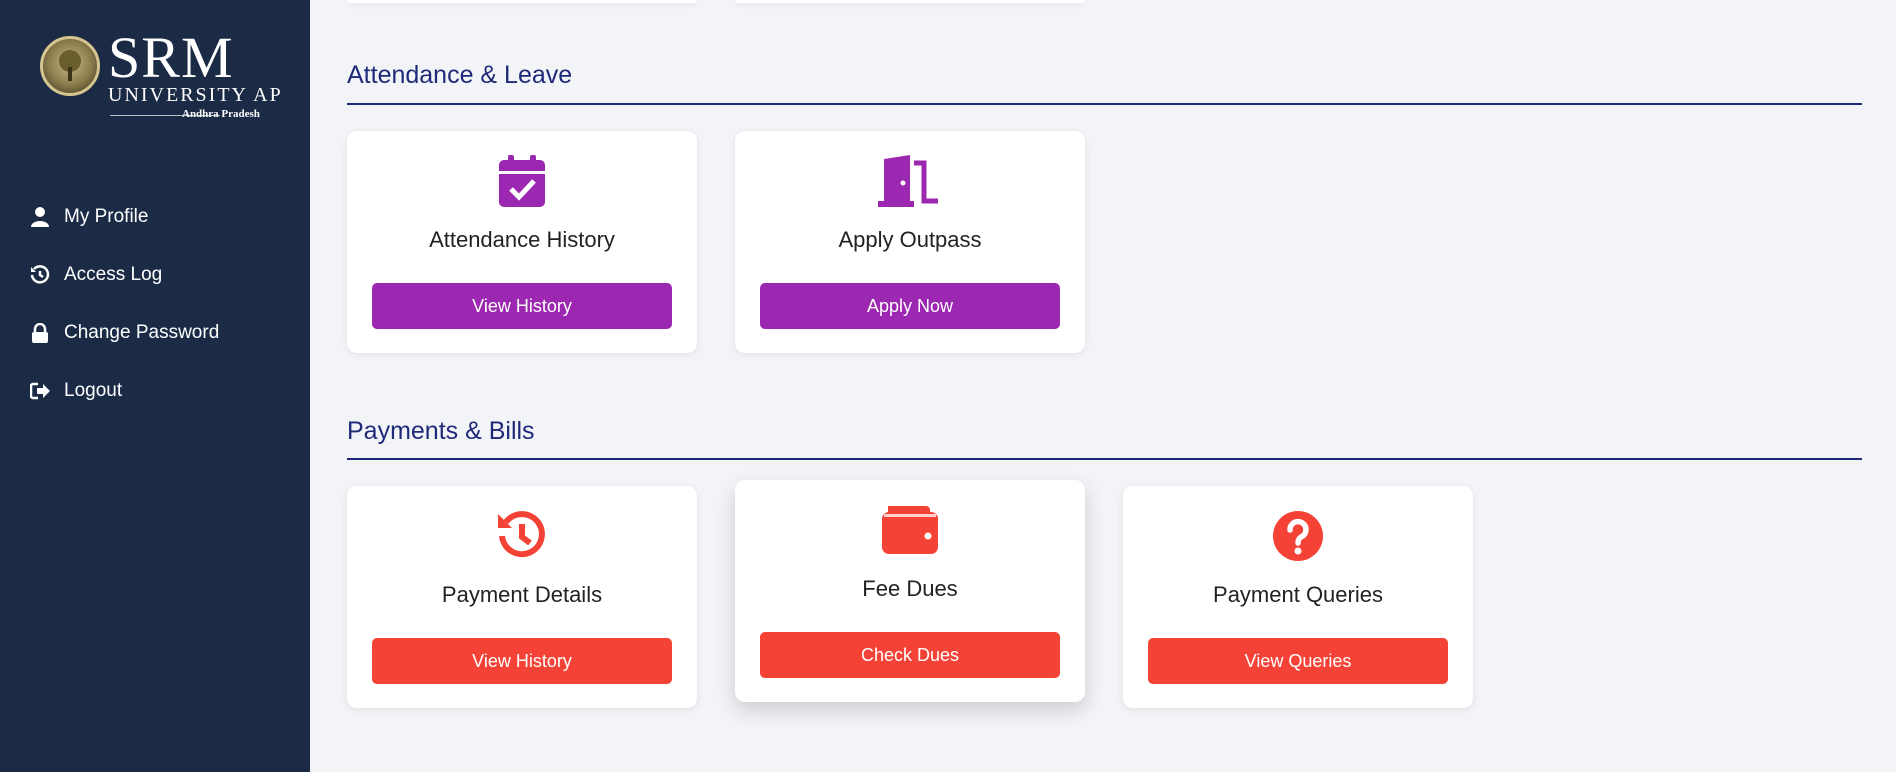 The height and width of the screenshot is (772, 1896). Describe the element at coordinates (171, 57) in the screenshot. I see `logo-name: SRM` at that location.